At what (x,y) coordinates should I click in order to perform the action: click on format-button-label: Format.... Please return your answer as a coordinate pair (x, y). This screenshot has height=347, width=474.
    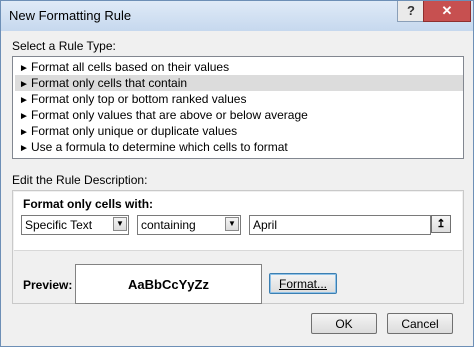
    Looking at the image, I should click on (302, 284).